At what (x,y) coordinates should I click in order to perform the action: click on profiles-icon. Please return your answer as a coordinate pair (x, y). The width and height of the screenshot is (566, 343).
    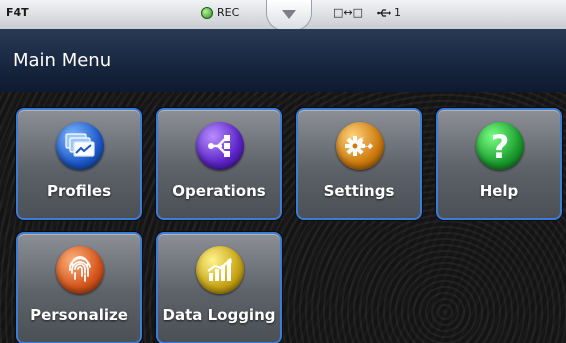
    Looking at the image, I should click on (80, 146).